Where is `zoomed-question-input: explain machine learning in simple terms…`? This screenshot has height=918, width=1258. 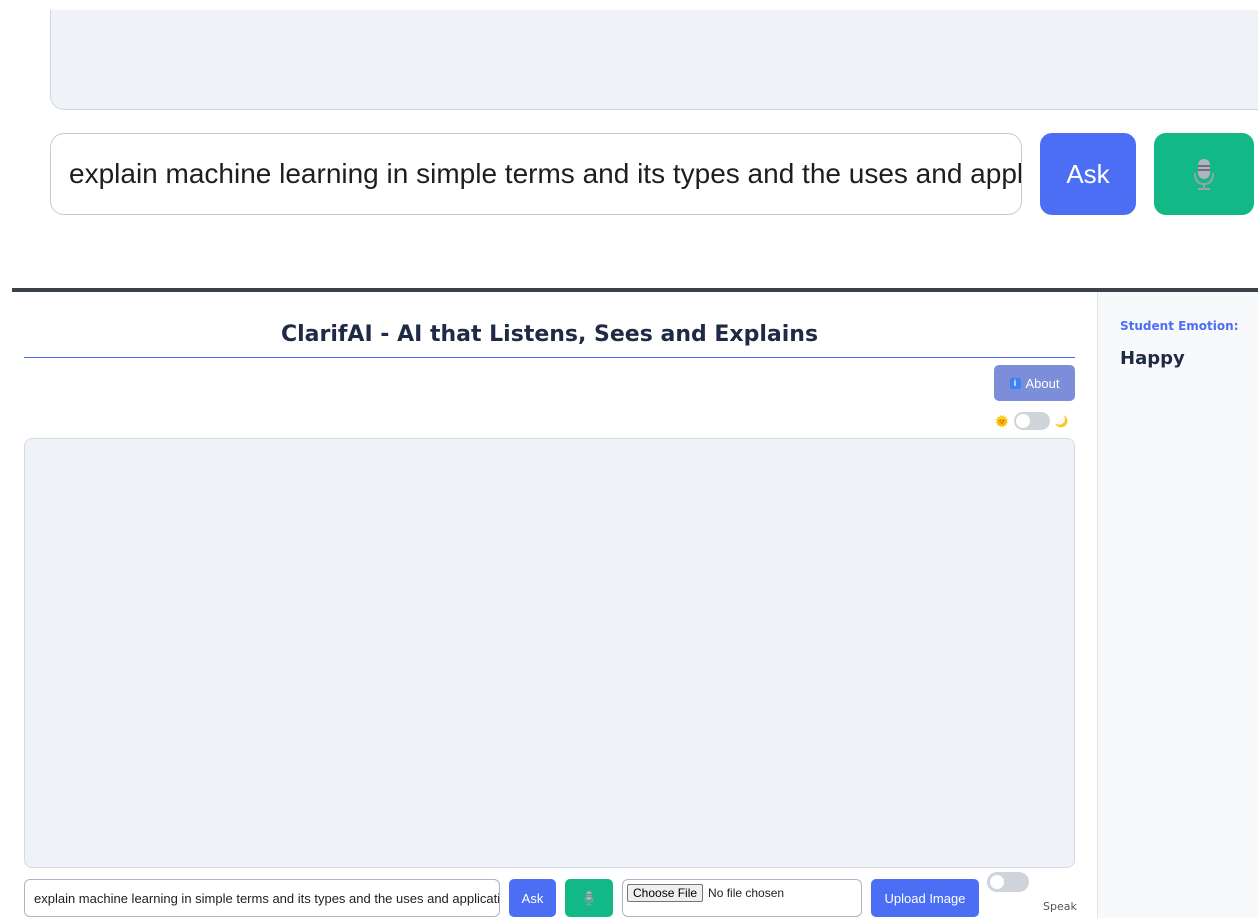
zoomed-question-input: explain machine learning in simple terms… is located at coordinates (536, 174).